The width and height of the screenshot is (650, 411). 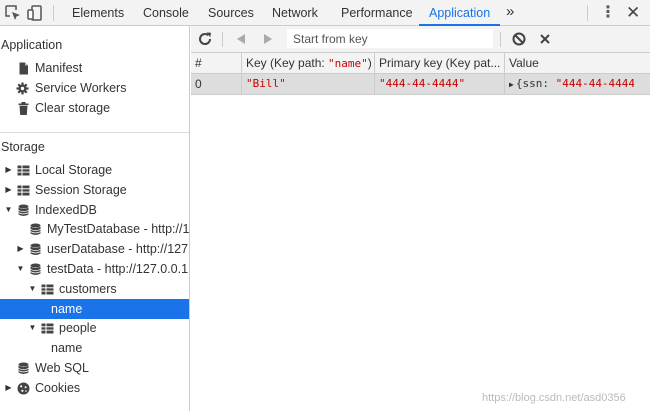 I want to click on sidebar-item-indexeddb: ▼ IndexedDB, so click(x=94, y=210).